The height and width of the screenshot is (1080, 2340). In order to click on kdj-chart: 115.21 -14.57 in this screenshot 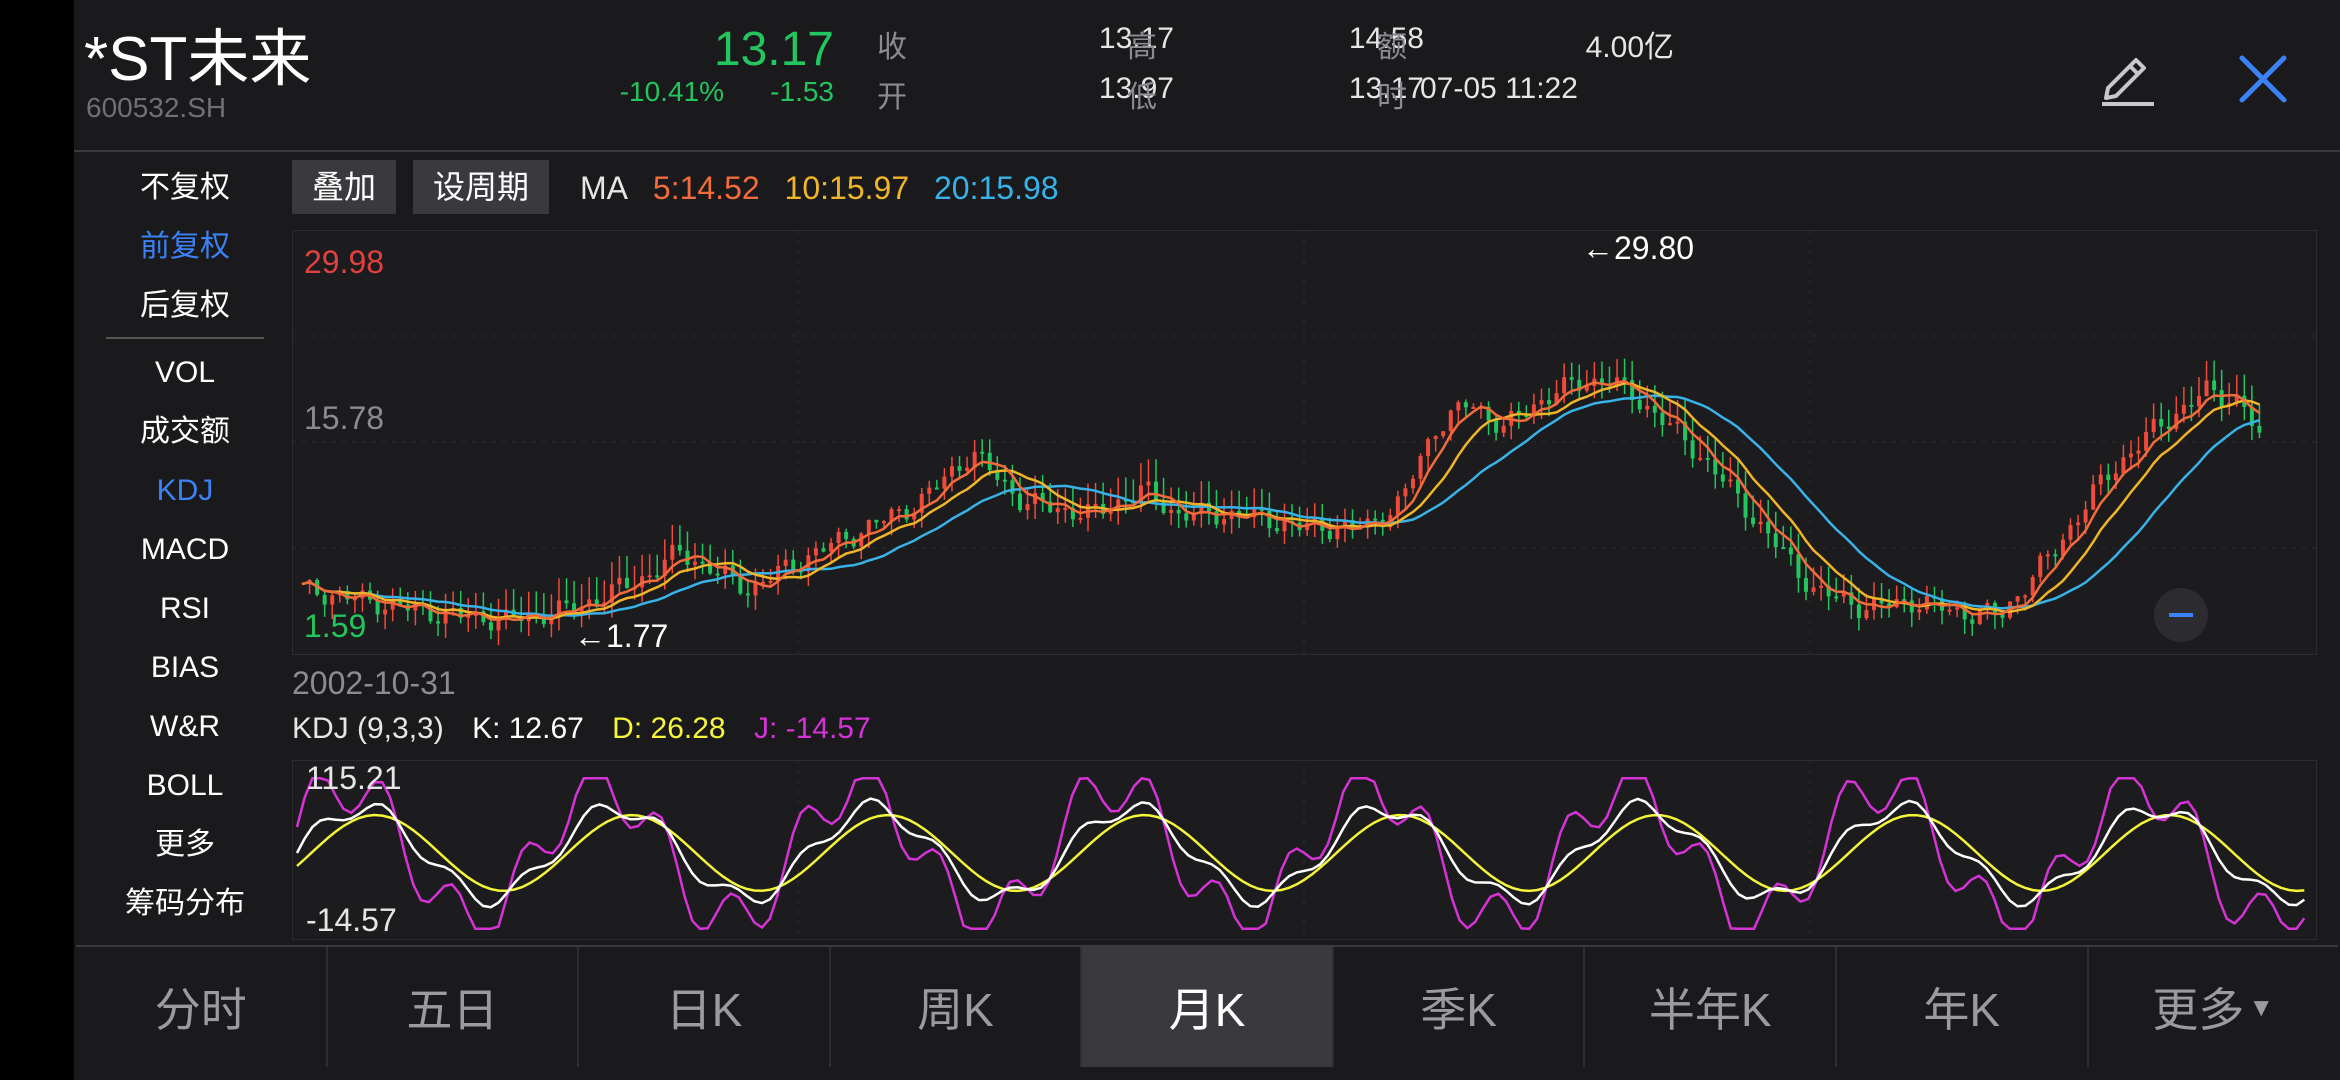, I will do `click(1304, 850)`.